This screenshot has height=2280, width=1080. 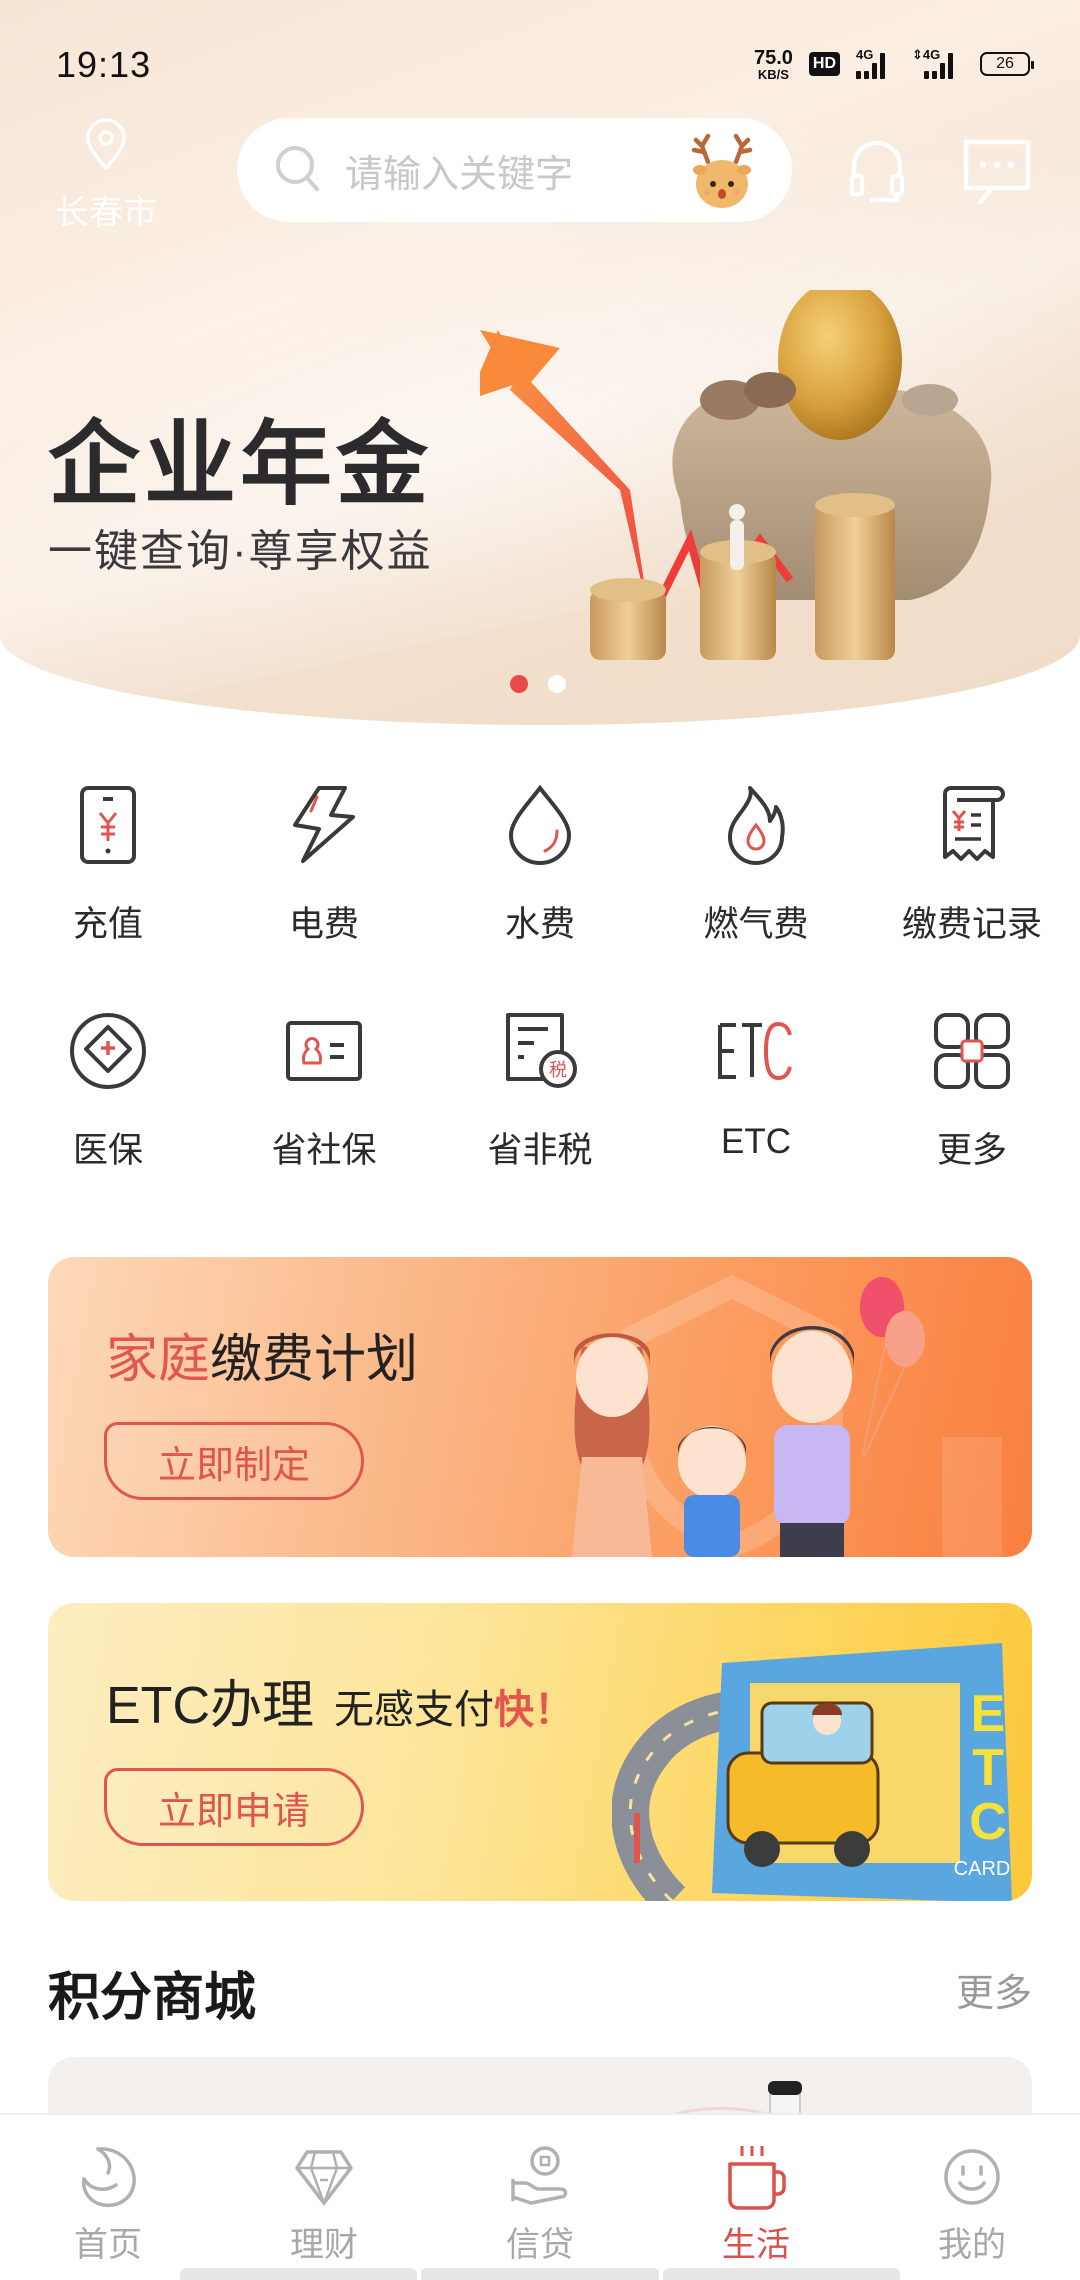 What do you see at coordinates (106, 213) in the screenshot?
I see `city-name: 长春市` at bounding box center [106, 213].